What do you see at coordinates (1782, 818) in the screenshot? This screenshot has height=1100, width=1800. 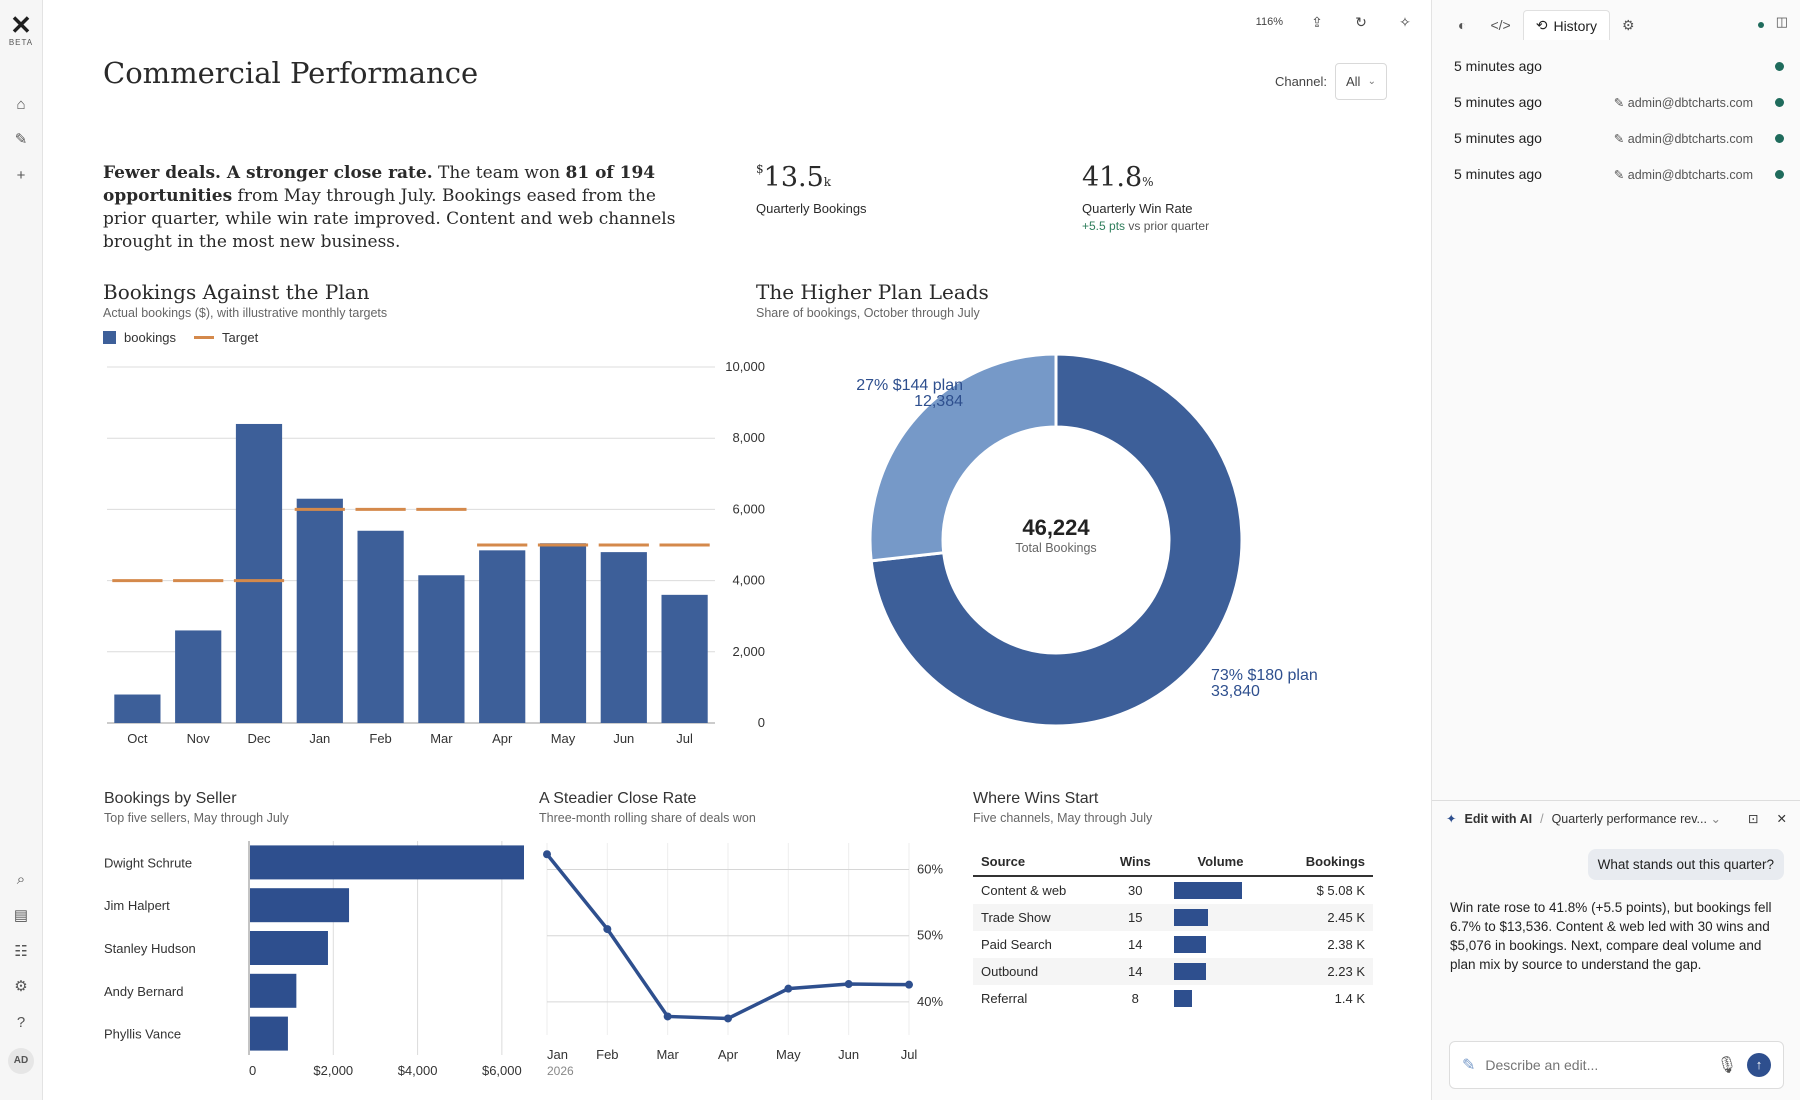 I see `close-icon: ✕` at bounding box center [1782, 818].